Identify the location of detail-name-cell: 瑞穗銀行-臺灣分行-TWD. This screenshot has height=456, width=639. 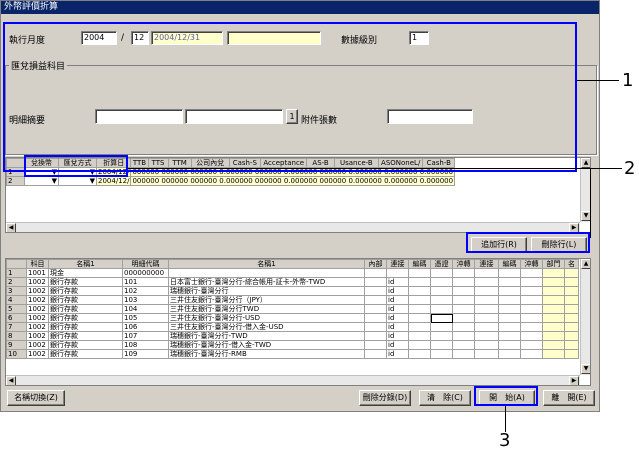
(266, 336).